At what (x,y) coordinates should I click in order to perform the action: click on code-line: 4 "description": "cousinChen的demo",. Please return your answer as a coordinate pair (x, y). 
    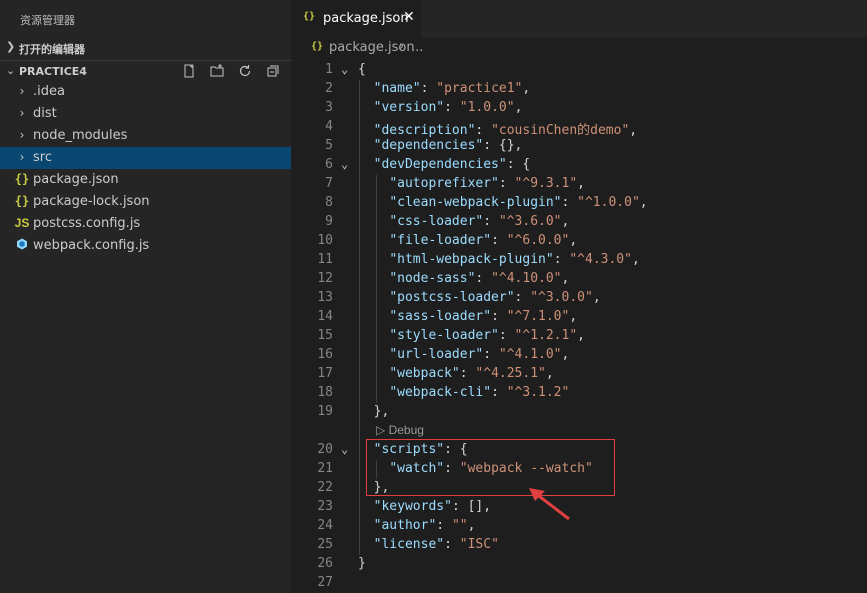
    Looking at the image, I should click on (579, 128).